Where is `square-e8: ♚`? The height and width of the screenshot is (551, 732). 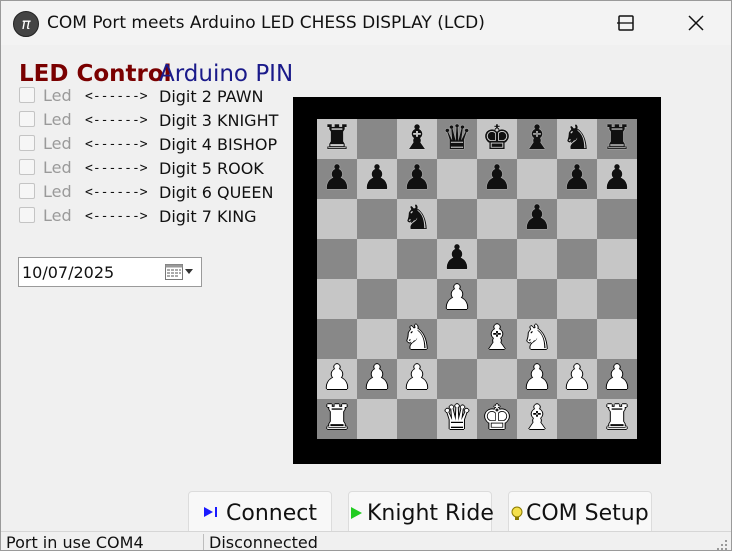 square-e8: ♚ is located at coordinates (497, 139).